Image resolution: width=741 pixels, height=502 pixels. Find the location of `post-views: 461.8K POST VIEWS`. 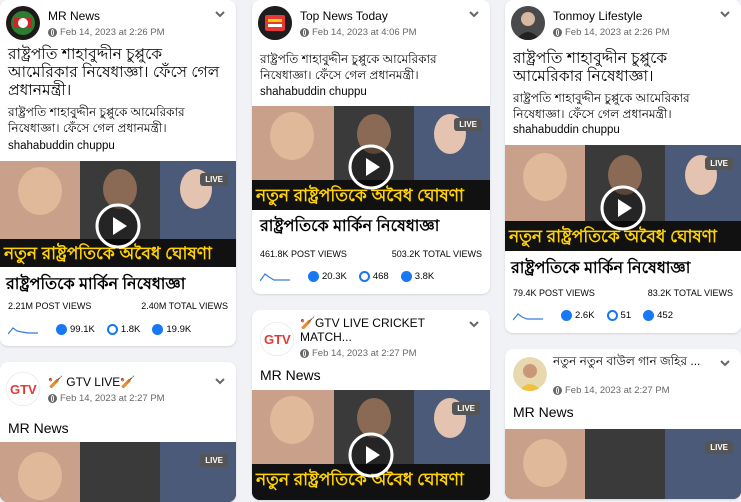

post-views: 461.8K POST VIEWS is located at coordinates (303, 254).